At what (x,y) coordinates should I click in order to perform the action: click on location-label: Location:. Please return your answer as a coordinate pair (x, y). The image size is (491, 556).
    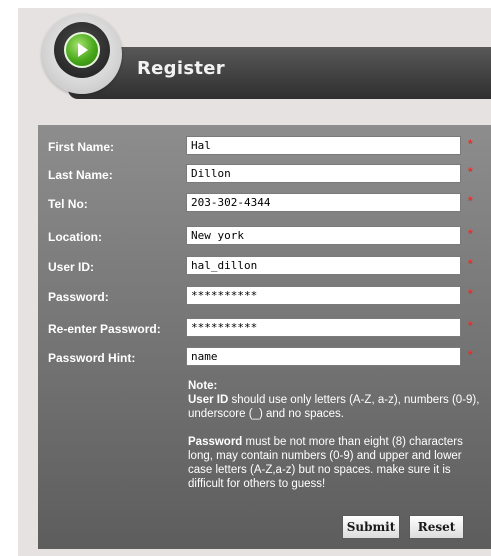
    Looking at the image, I should click on (75, 237).